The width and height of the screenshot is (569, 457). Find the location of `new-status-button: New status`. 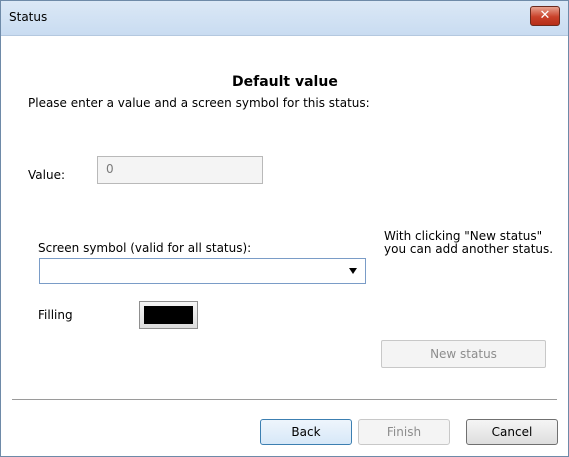

new-status-button: New status is located at coordinates (463, 354).